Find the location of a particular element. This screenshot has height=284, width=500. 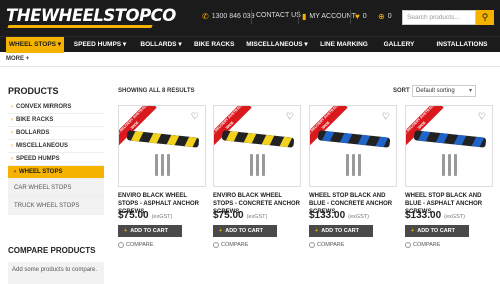

nav-miscellaneous: MISCELLANEOUS ▾ is located at coordinates (277, 45).